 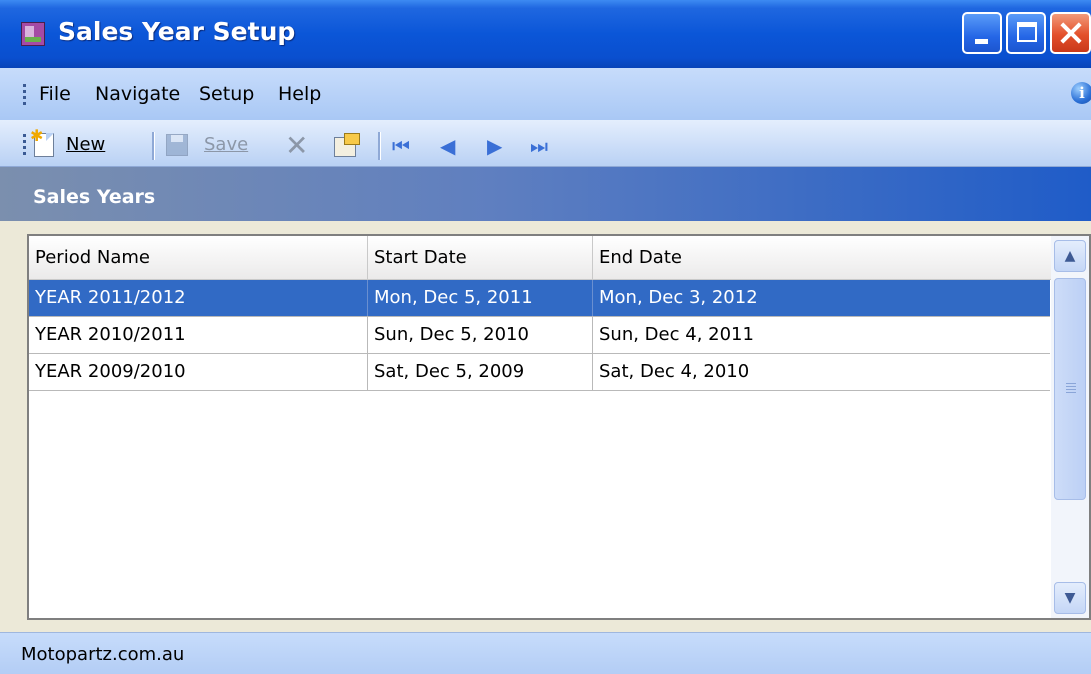 What do you see at coordinates (24, 145) in the screenshot?
I see `toolbar-grip-handle` at bounding box center [24, 145].